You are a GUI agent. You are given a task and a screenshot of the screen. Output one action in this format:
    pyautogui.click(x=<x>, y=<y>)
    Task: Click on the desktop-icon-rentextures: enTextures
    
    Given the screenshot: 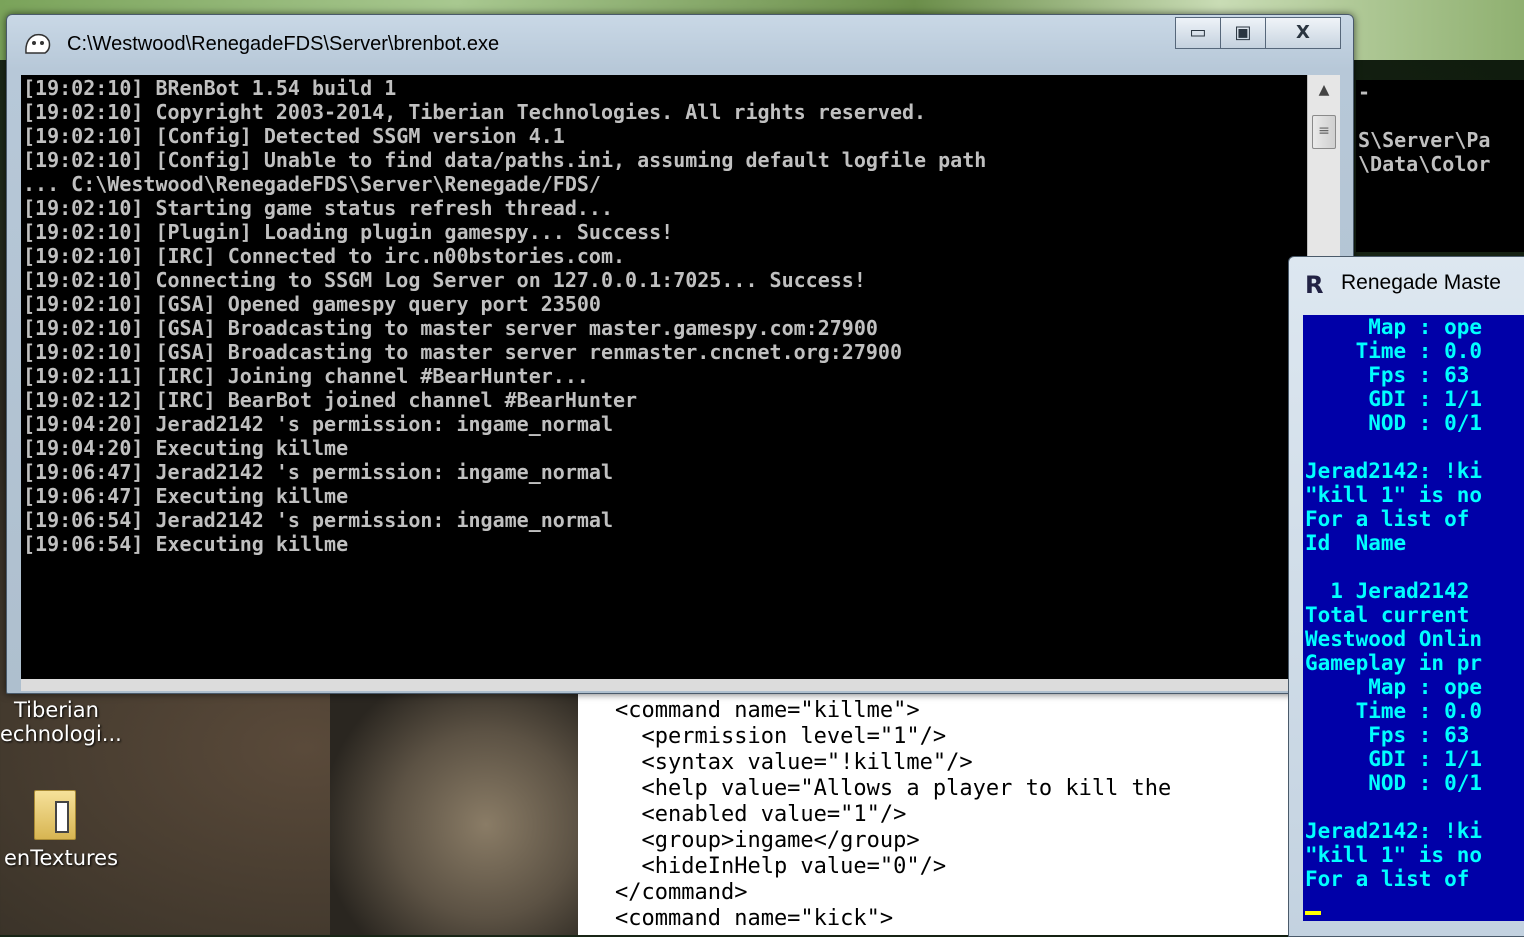 What is the action you would take?
    pyautogui.click(x=74, y=830)
    